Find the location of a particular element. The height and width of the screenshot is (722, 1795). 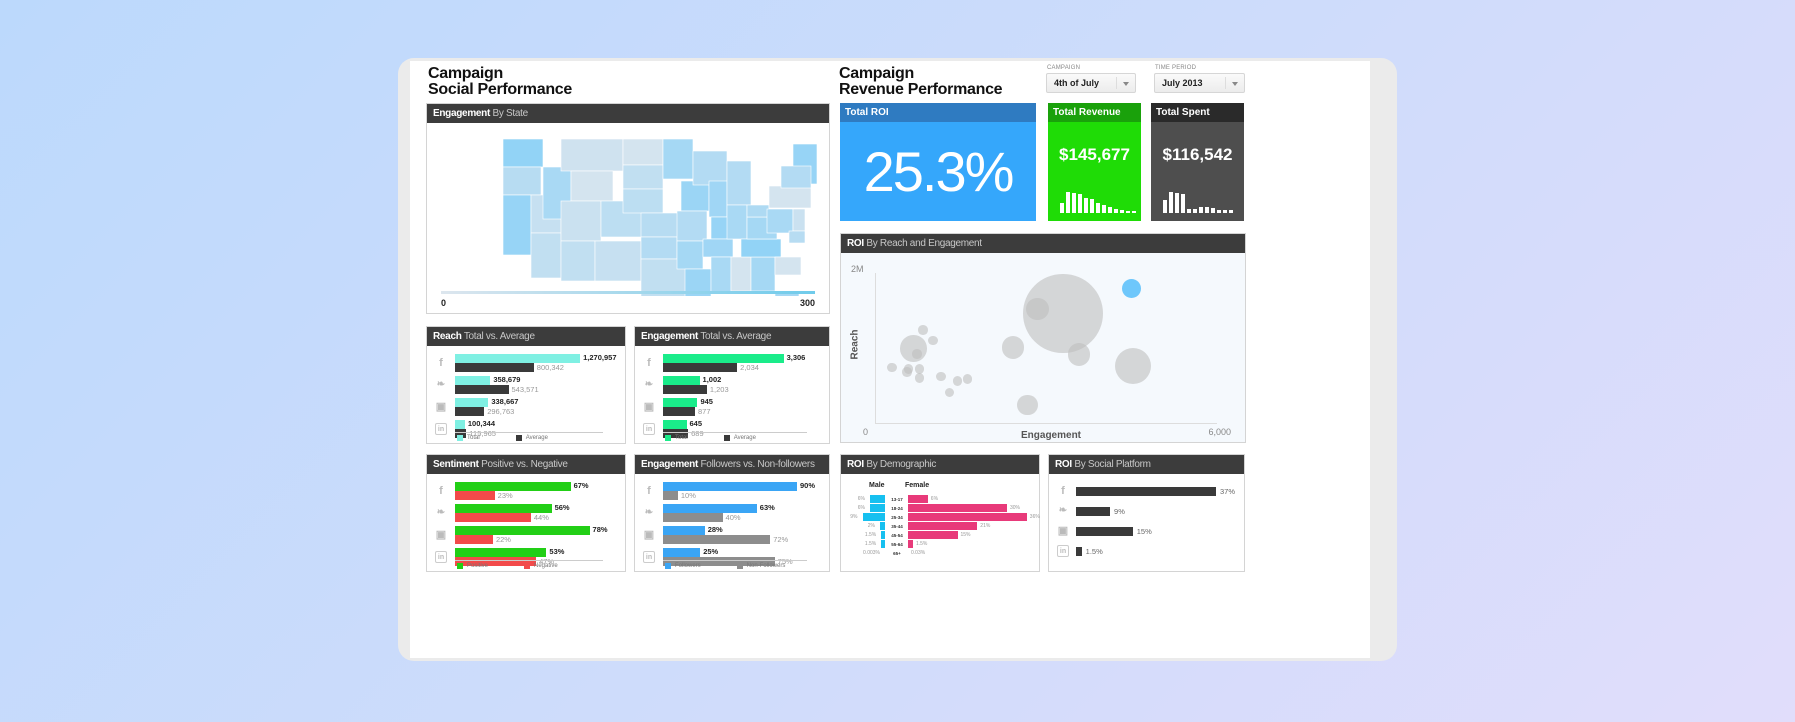

campaign-select: 4th of July is located at coordinates (1091, 83).